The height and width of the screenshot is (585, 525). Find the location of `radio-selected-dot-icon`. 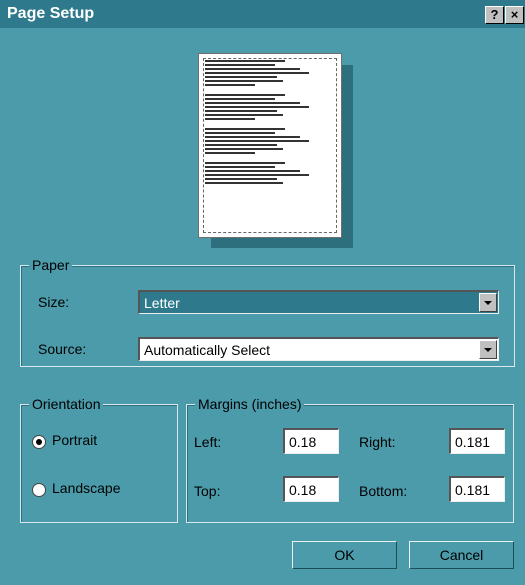

radio-selected-dot-icon is located at coordinates (39, 442).